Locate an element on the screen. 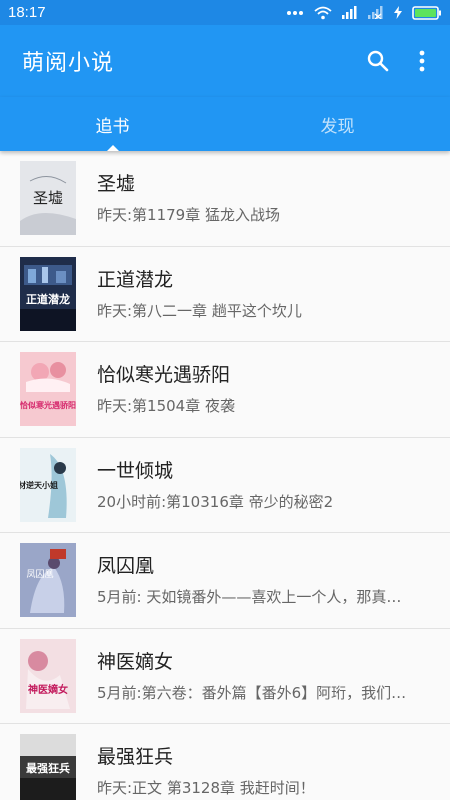 This screenshot has width=450, height=800. search-button is located at coordinates (378, 61).